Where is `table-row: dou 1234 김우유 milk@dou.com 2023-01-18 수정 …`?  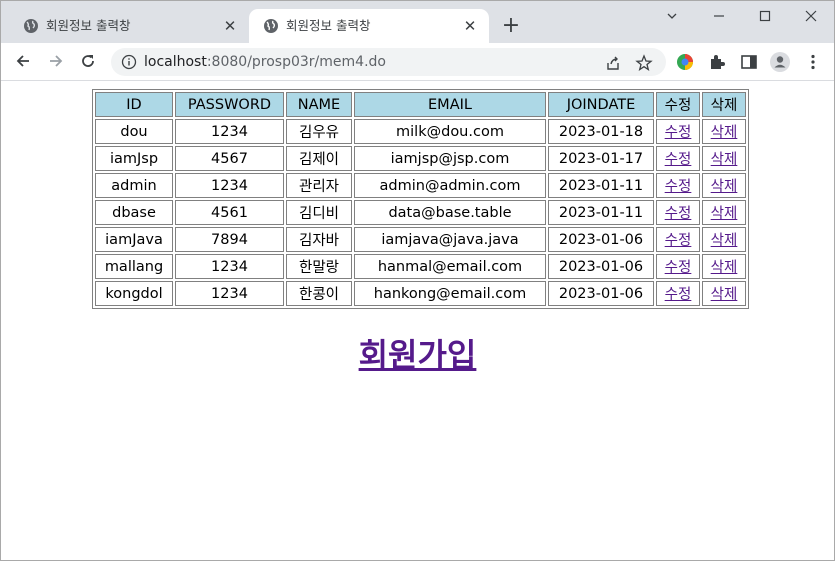
table-row: dou 1234 김우유 milk@dou.com 2023-01-18 수정 … is located at coordinates (420, 131).